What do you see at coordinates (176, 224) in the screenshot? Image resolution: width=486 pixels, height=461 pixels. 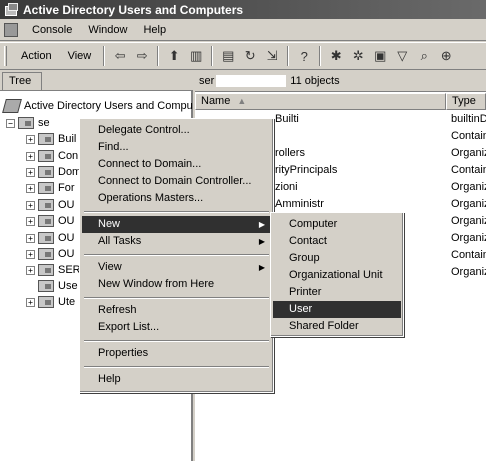 I see `menu-item-new: New ▶` at bounding box center [176, 224].